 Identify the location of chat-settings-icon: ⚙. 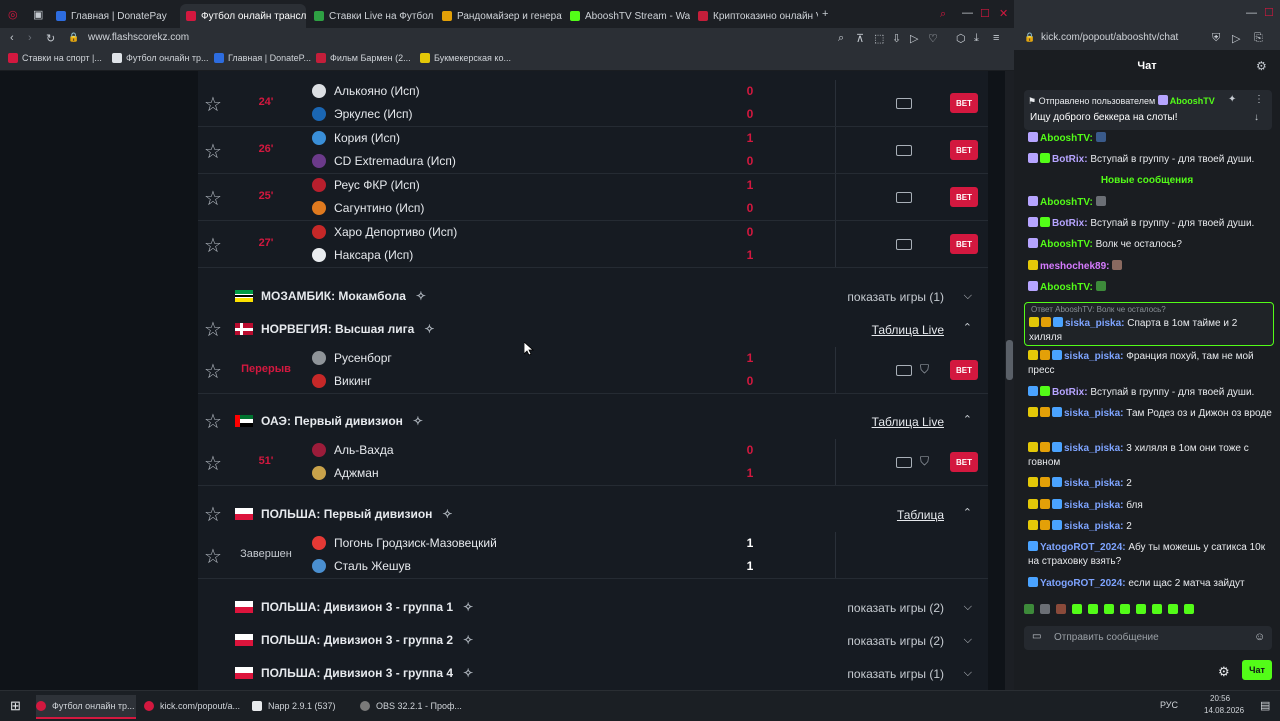
(1261, 66).